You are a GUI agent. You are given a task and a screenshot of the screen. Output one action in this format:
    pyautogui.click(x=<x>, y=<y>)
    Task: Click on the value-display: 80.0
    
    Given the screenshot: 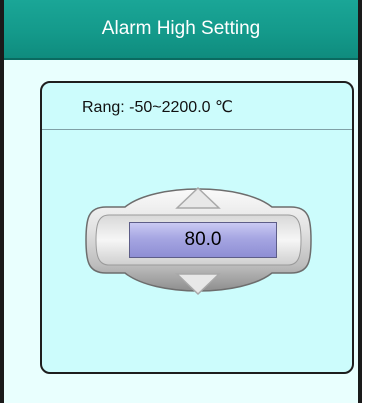 What is the action you would take?
    pyautogui.click(x=203, y=240)
    